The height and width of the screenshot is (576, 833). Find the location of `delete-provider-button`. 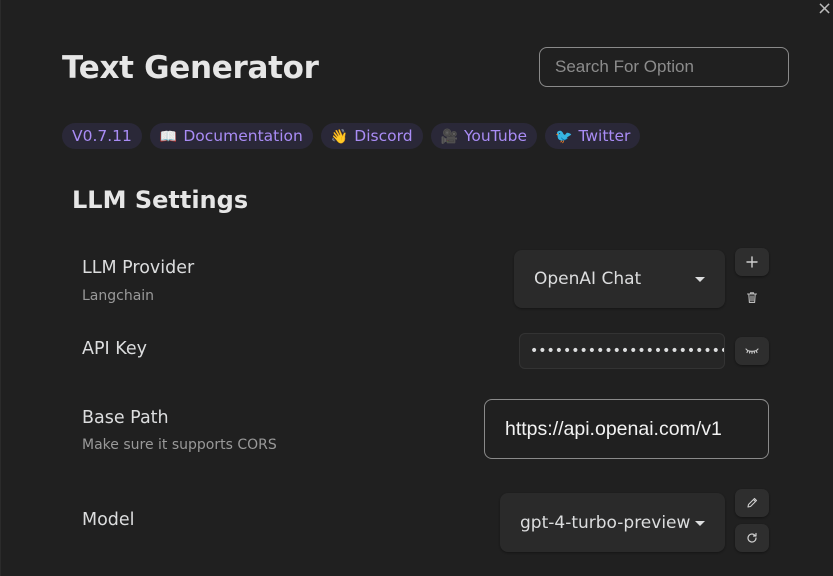

delete-provider-button is located at coordinates (752, 297).